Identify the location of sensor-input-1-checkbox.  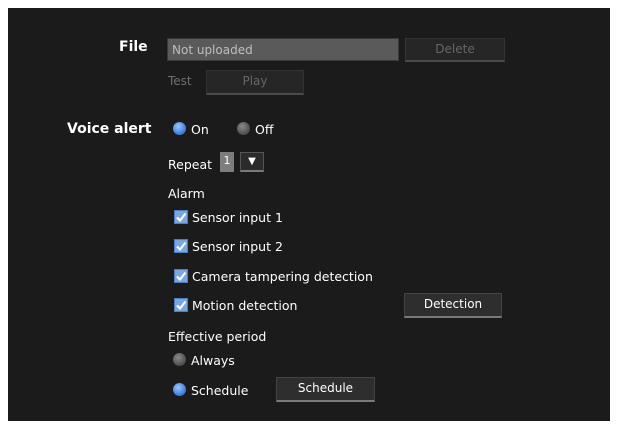
(181, 217).